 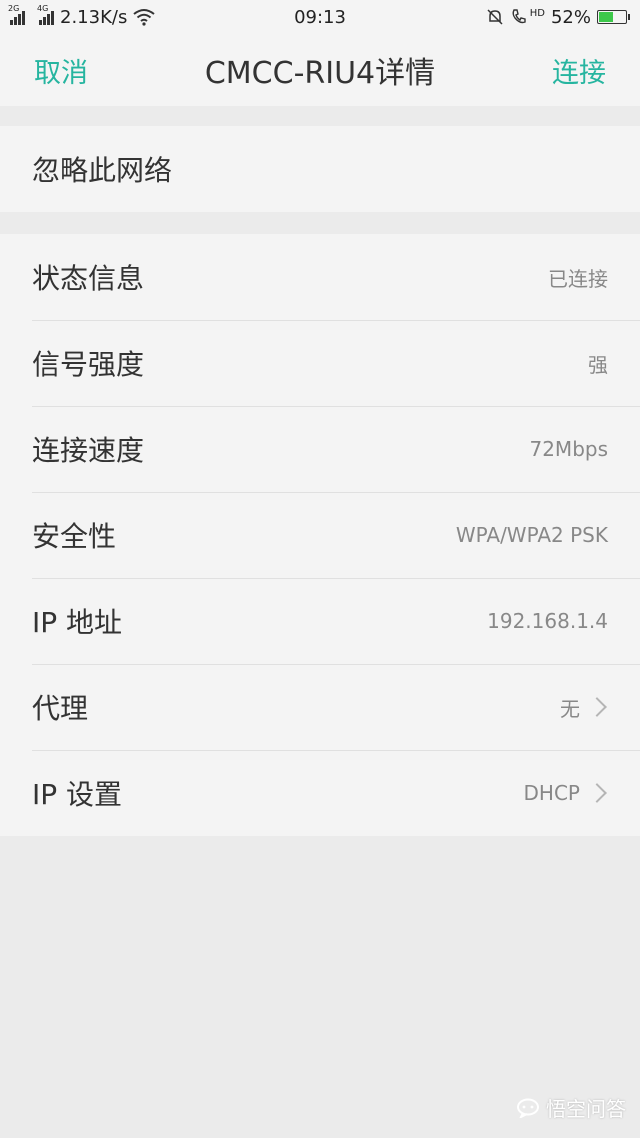 What do you see at coordinates (320, 73) in the screenshot?
I see `page-title: CMCC-RIU4详情` at bounding box center [320, 73].